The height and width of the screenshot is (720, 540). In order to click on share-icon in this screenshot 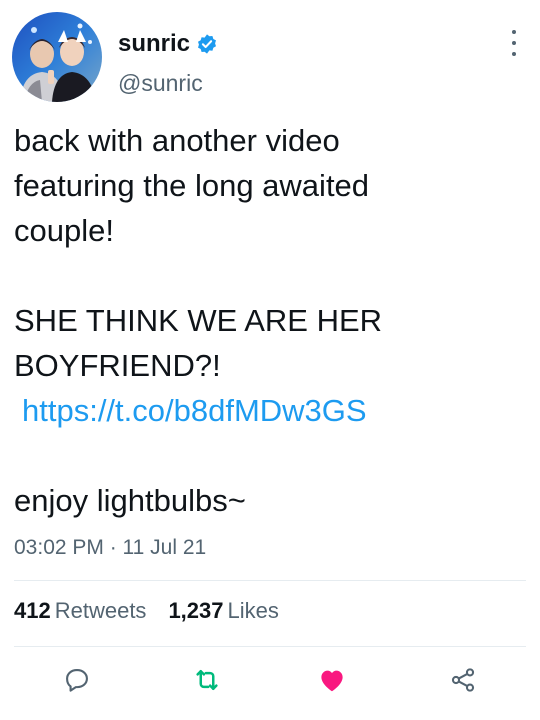, I will do `click(463, 680)`.